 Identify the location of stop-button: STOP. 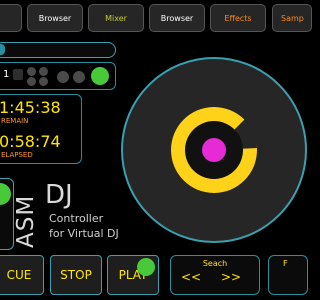
(76, 275).